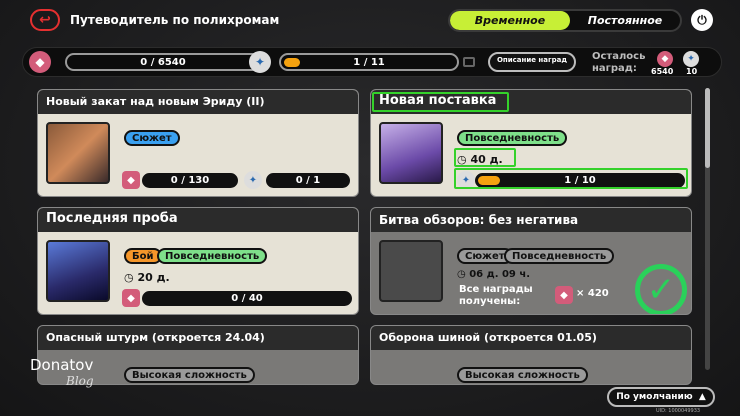 The image size is (740, 416). I want to click on card-title: Оборона шиной (откроется 01.05), so click(531, 338).